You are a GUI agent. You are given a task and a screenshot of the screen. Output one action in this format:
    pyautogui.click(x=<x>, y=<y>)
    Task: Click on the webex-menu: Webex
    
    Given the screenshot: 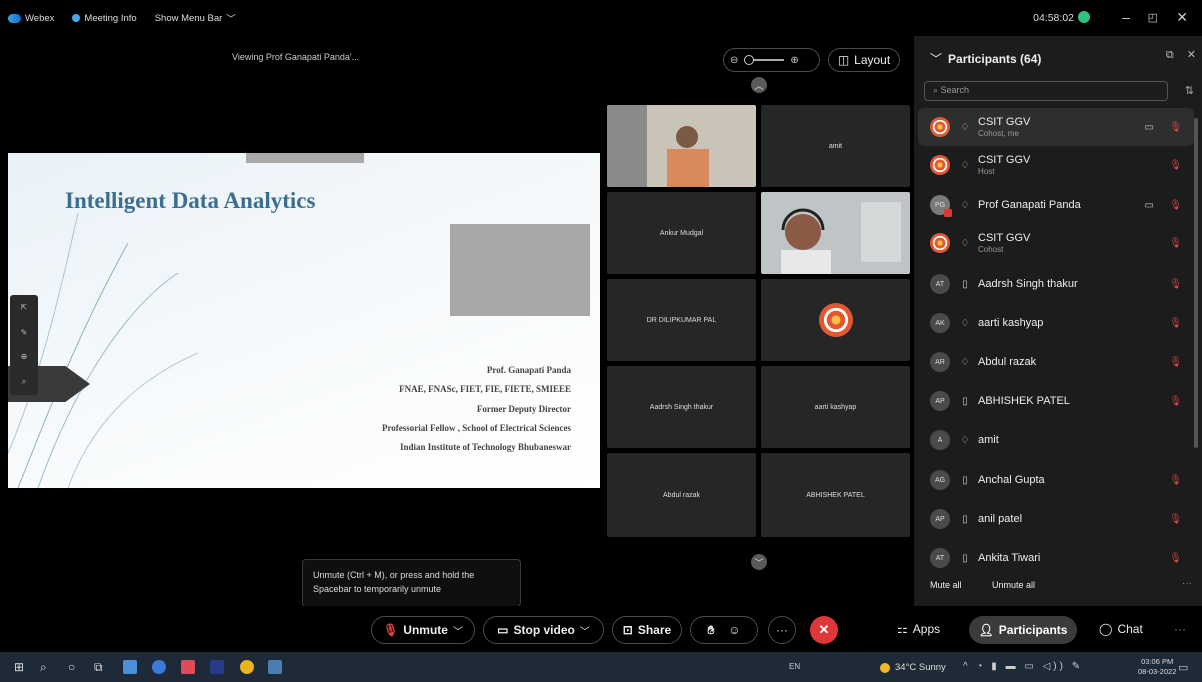 What is the action you would take?
    pyautogui.click(x=31, y=18)
    